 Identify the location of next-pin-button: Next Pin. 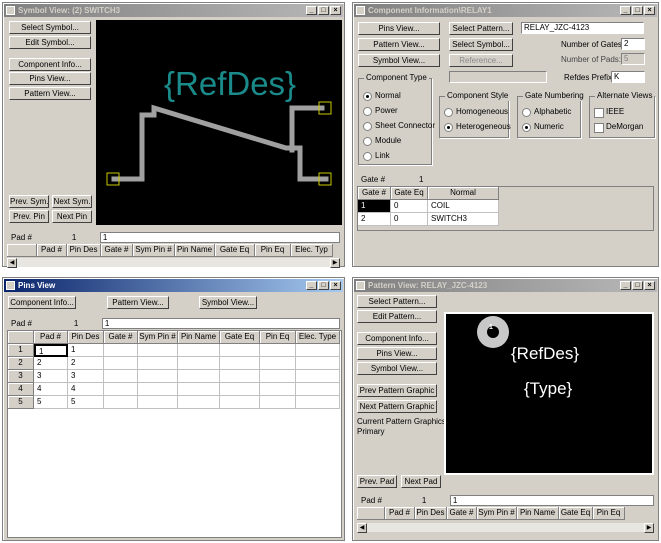
(72, 216).